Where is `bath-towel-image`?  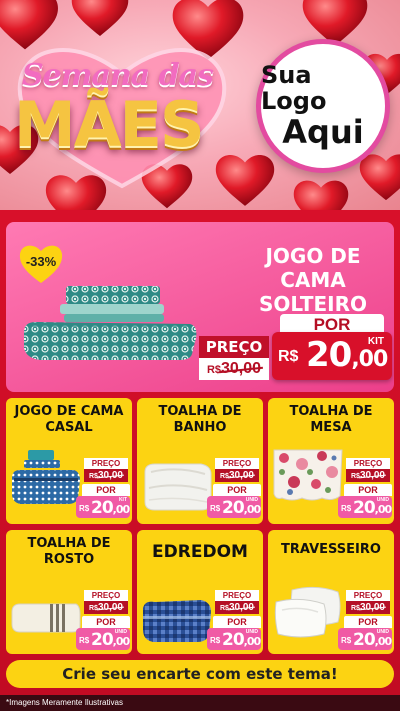
bath-towel-image is located at coordinates (177, 483).